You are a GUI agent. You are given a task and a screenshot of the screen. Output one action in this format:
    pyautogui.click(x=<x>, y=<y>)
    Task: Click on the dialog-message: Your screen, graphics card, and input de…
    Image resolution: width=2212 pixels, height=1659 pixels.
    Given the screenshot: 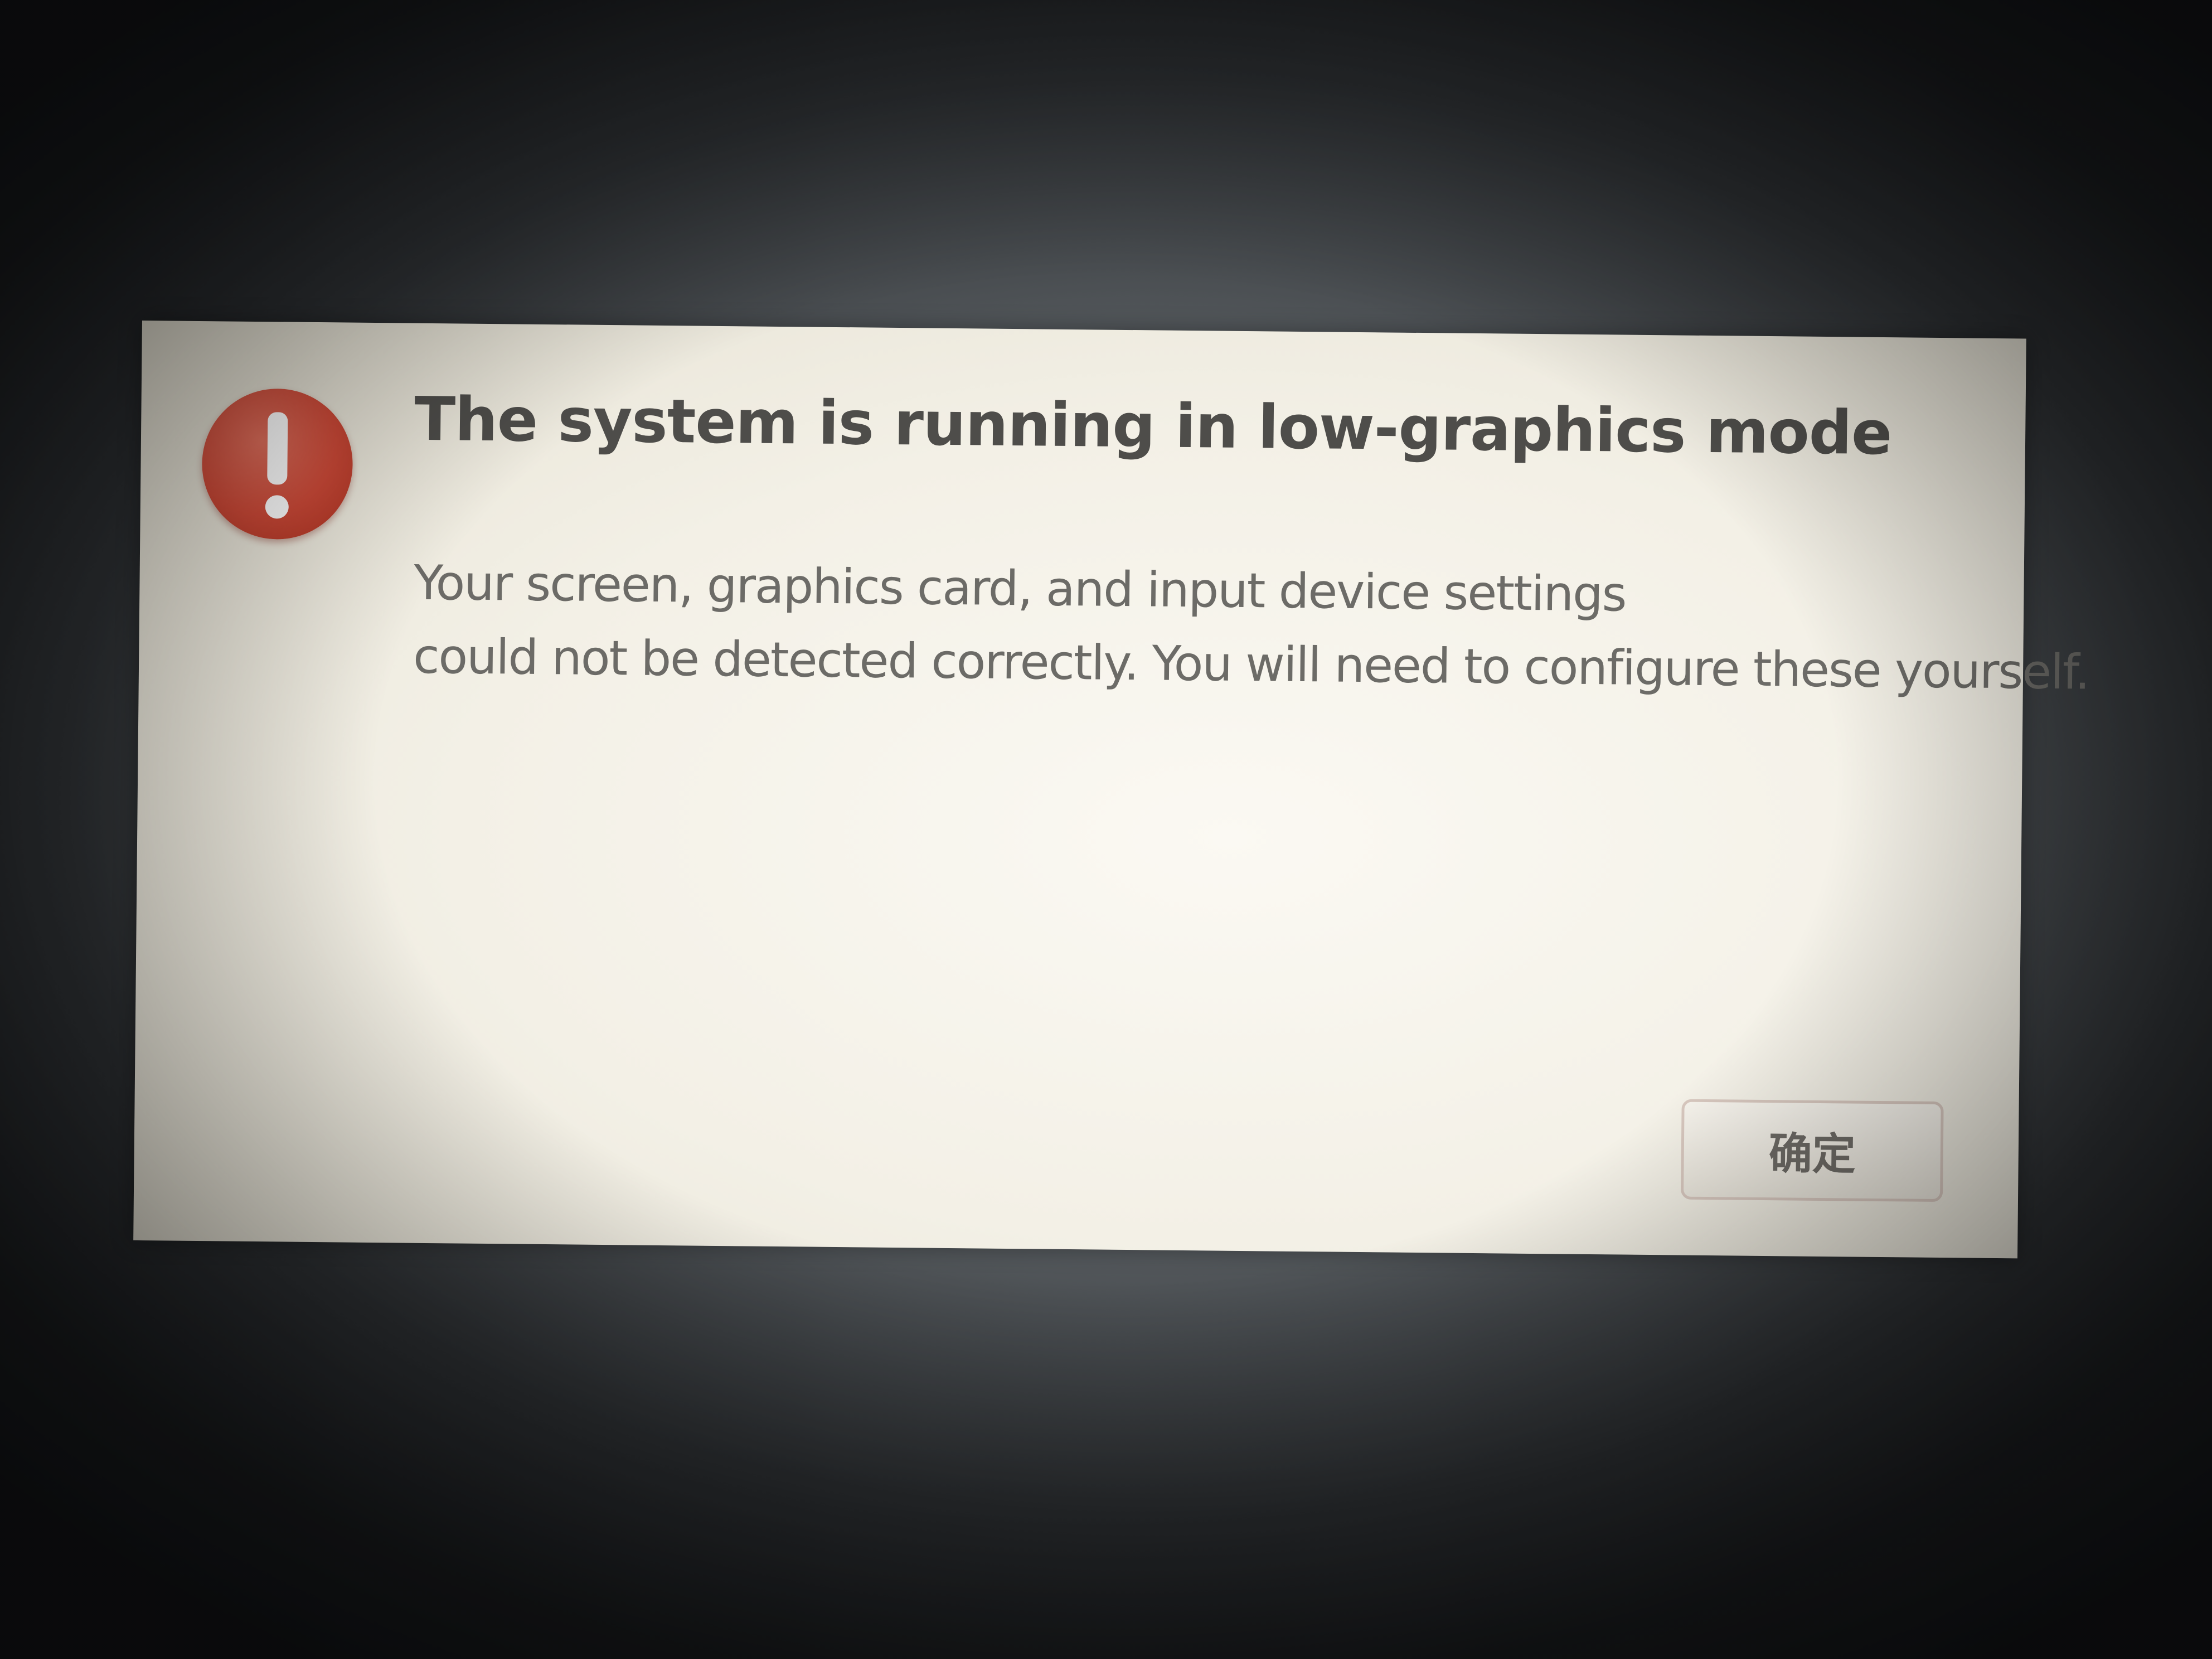 What is the action you would take?
    pyautogui.click(x=1251, y=627)
    